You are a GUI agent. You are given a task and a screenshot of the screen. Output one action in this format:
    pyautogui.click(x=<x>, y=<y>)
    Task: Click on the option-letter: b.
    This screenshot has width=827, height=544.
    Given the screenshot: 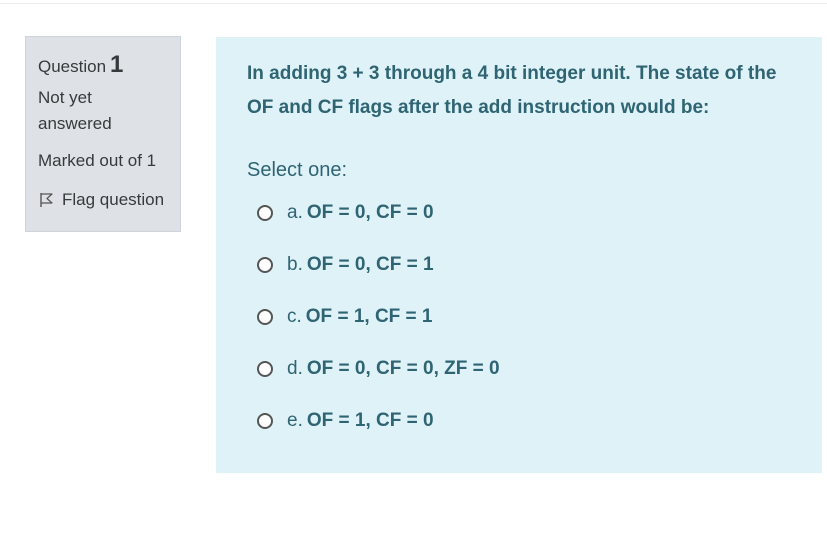 What is the action you would take?
    pyautogui.click(x=295, y=264)
    